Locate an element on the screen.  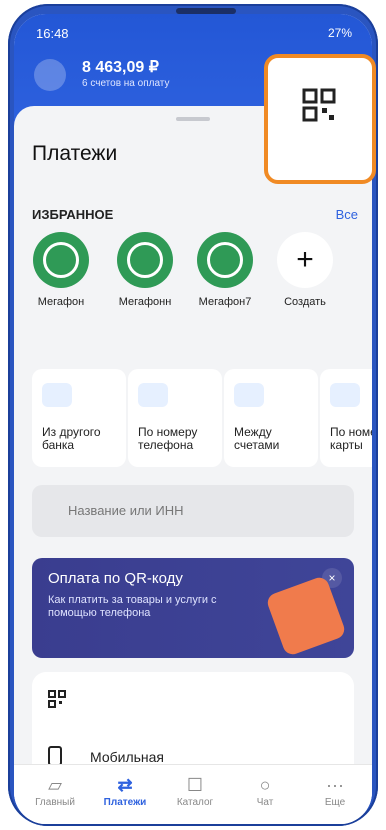
qr-scan-icon is located at coordinates (319, 105).